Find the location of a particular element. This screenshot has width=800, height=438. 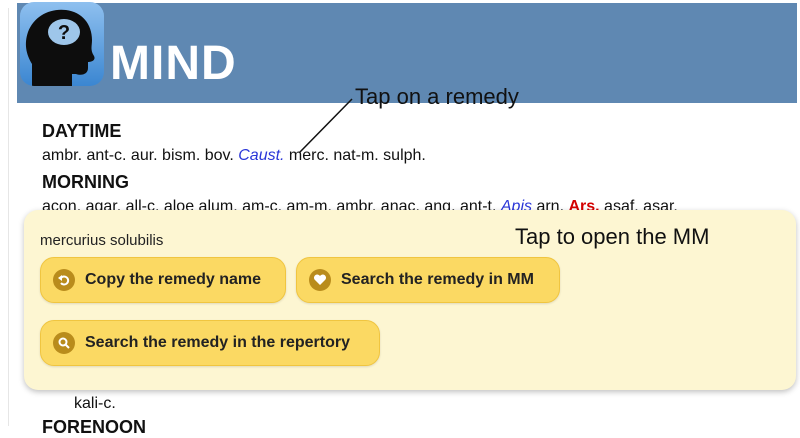

annotation-tap-mm: Tap to open the MM is located at coordinates (612, 236).